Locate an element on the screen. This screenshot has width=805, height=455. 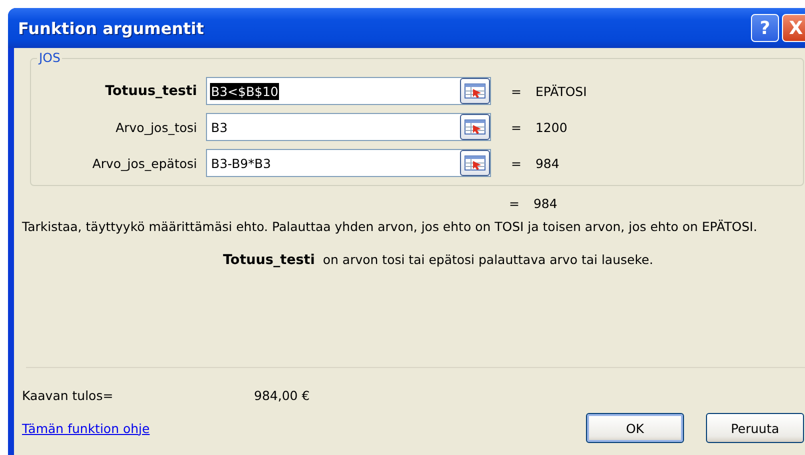
argument-label: Arvo_jos_tosi is located at coordinates (156, 127).